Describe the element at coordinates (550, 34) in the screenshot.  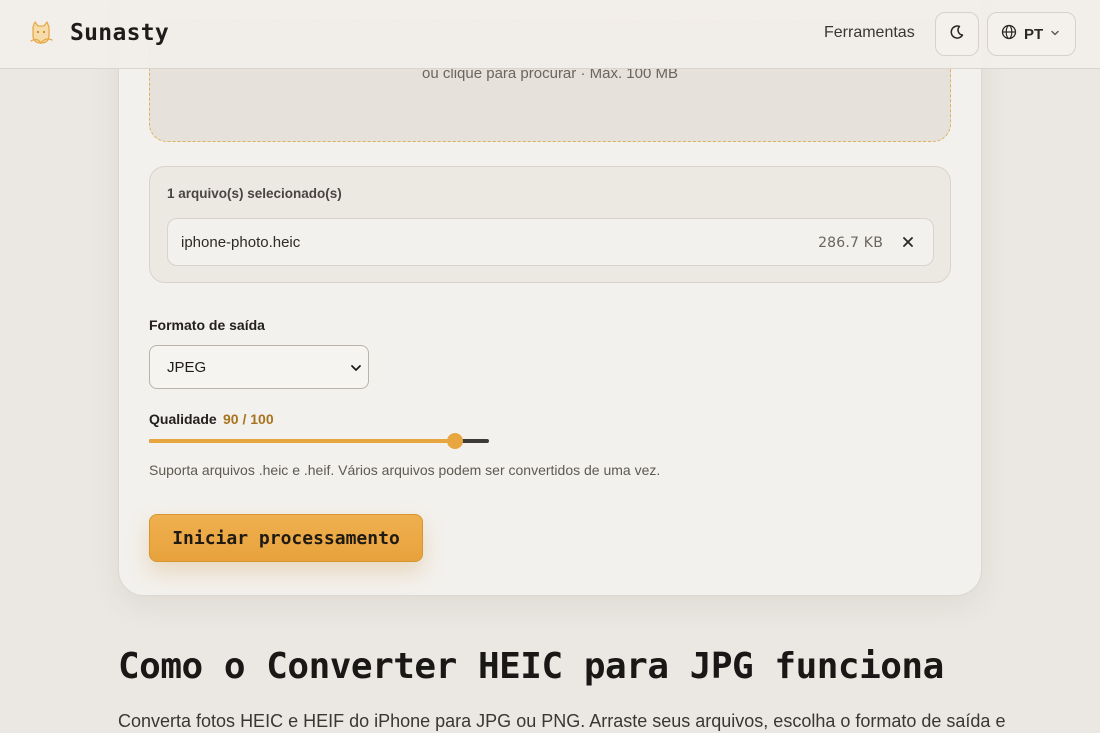
I see `top-header: Sunasty Ferramentas PT` at that location.